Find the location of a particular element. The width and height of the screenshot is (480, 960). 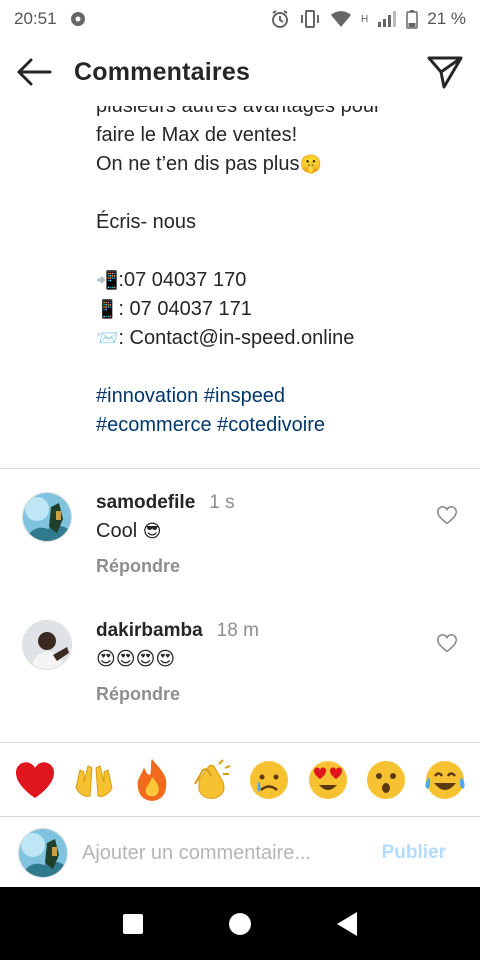

hashtag-link: #innovation is located at coordinates (147, 396).